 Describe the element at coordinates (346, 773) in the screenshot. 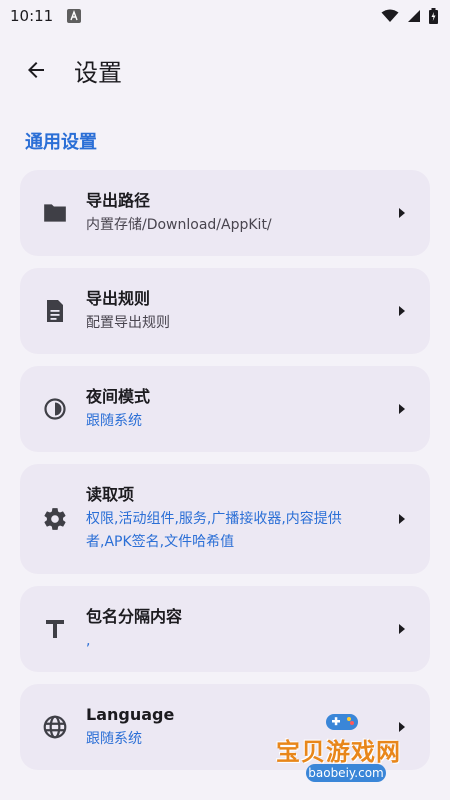

I see `watermark-url: baobeiy.com` at that location.